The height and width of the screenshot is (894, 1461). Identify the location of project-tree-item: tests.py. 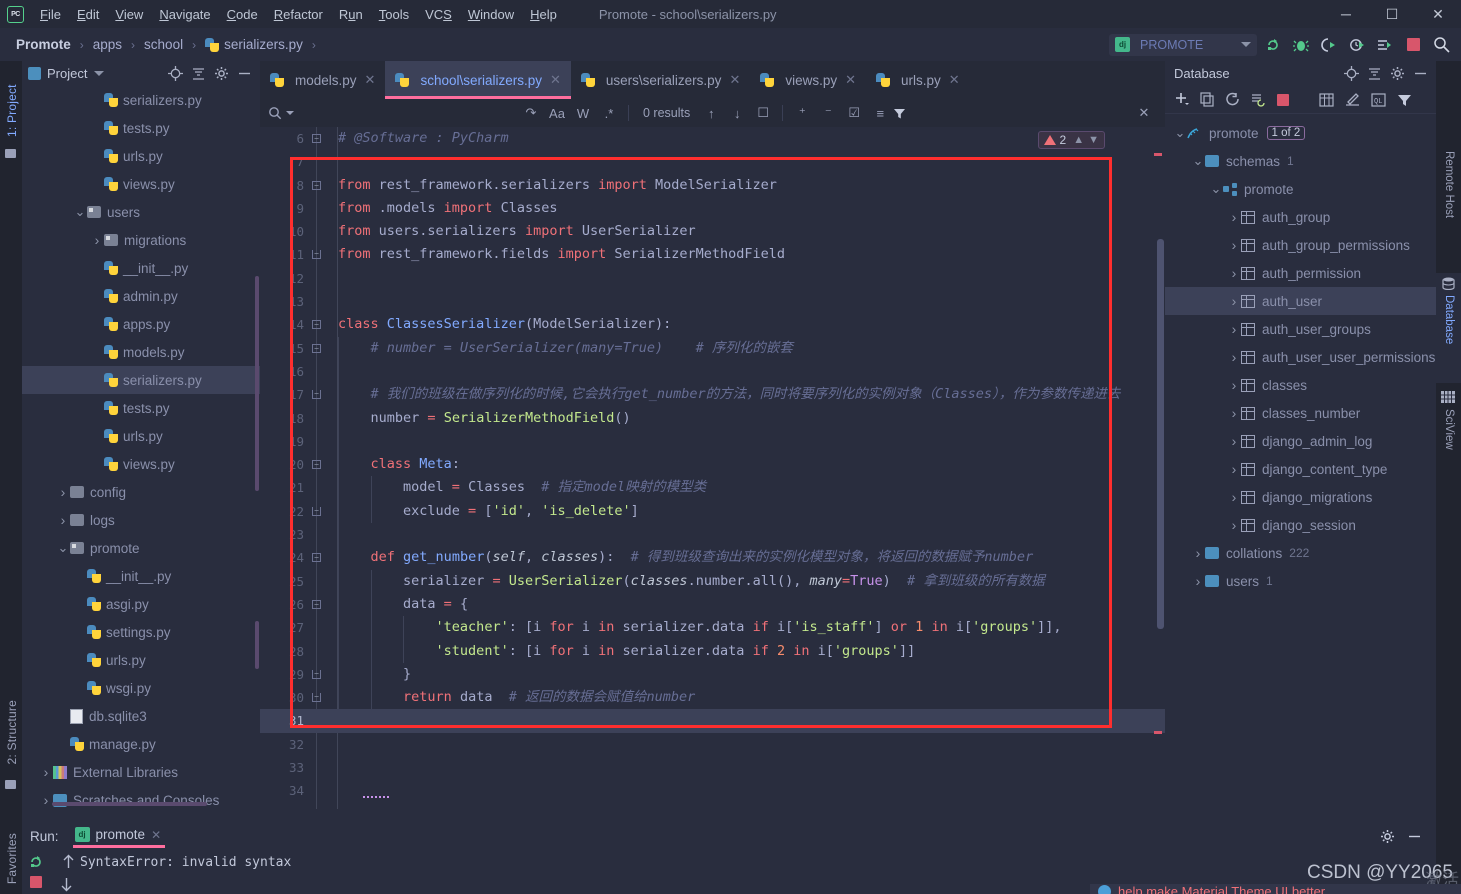
(141, 128).